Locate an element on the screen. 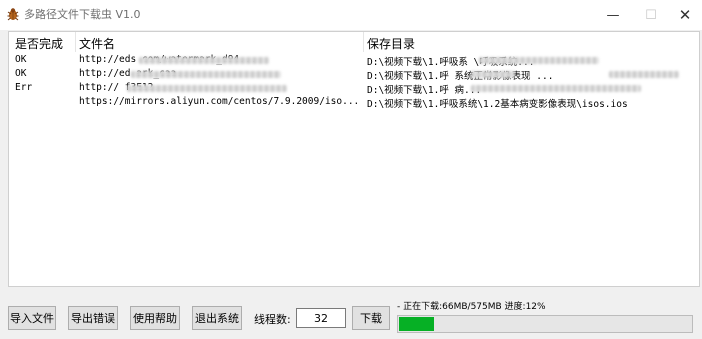  threads-label: 线程数: is located at coordinates (272, 319).